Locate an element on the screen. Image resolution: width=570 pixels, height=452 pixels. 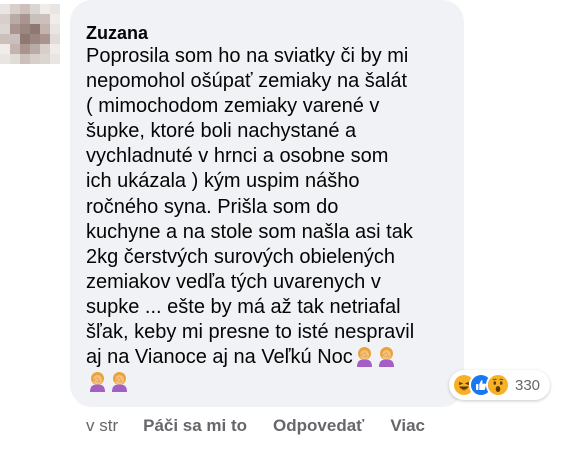
reaction-count: 330 is located at coordinates (528, 385).